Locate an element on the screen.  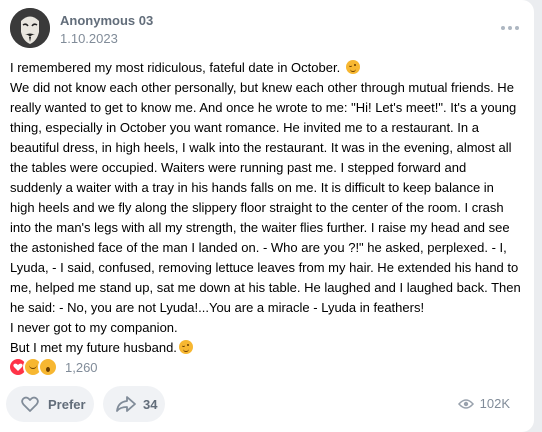
share-button: 34 is located at coordinates (134, 404).